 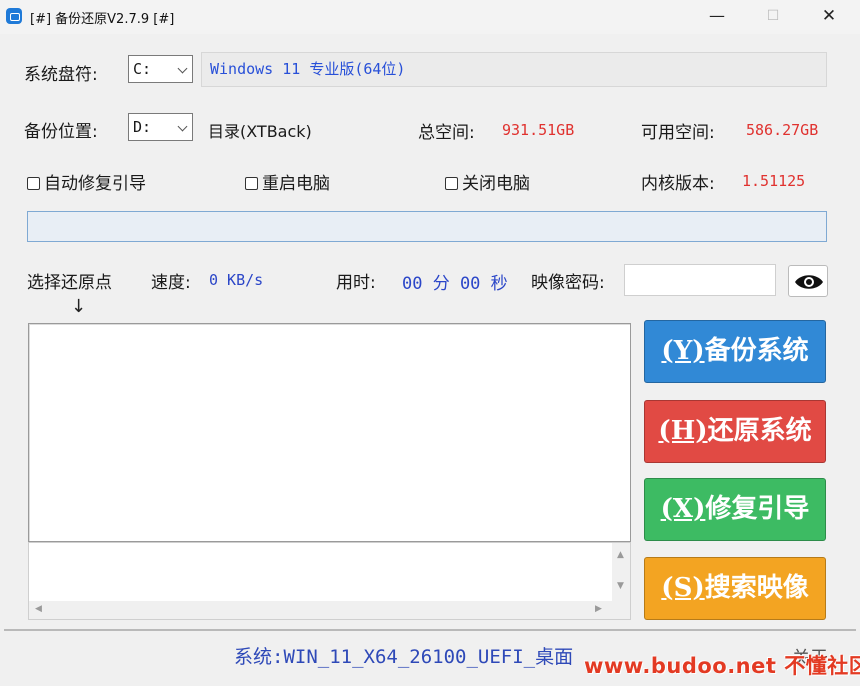 I want to click on maximize-button: ☐, so click(x=773, y=17).